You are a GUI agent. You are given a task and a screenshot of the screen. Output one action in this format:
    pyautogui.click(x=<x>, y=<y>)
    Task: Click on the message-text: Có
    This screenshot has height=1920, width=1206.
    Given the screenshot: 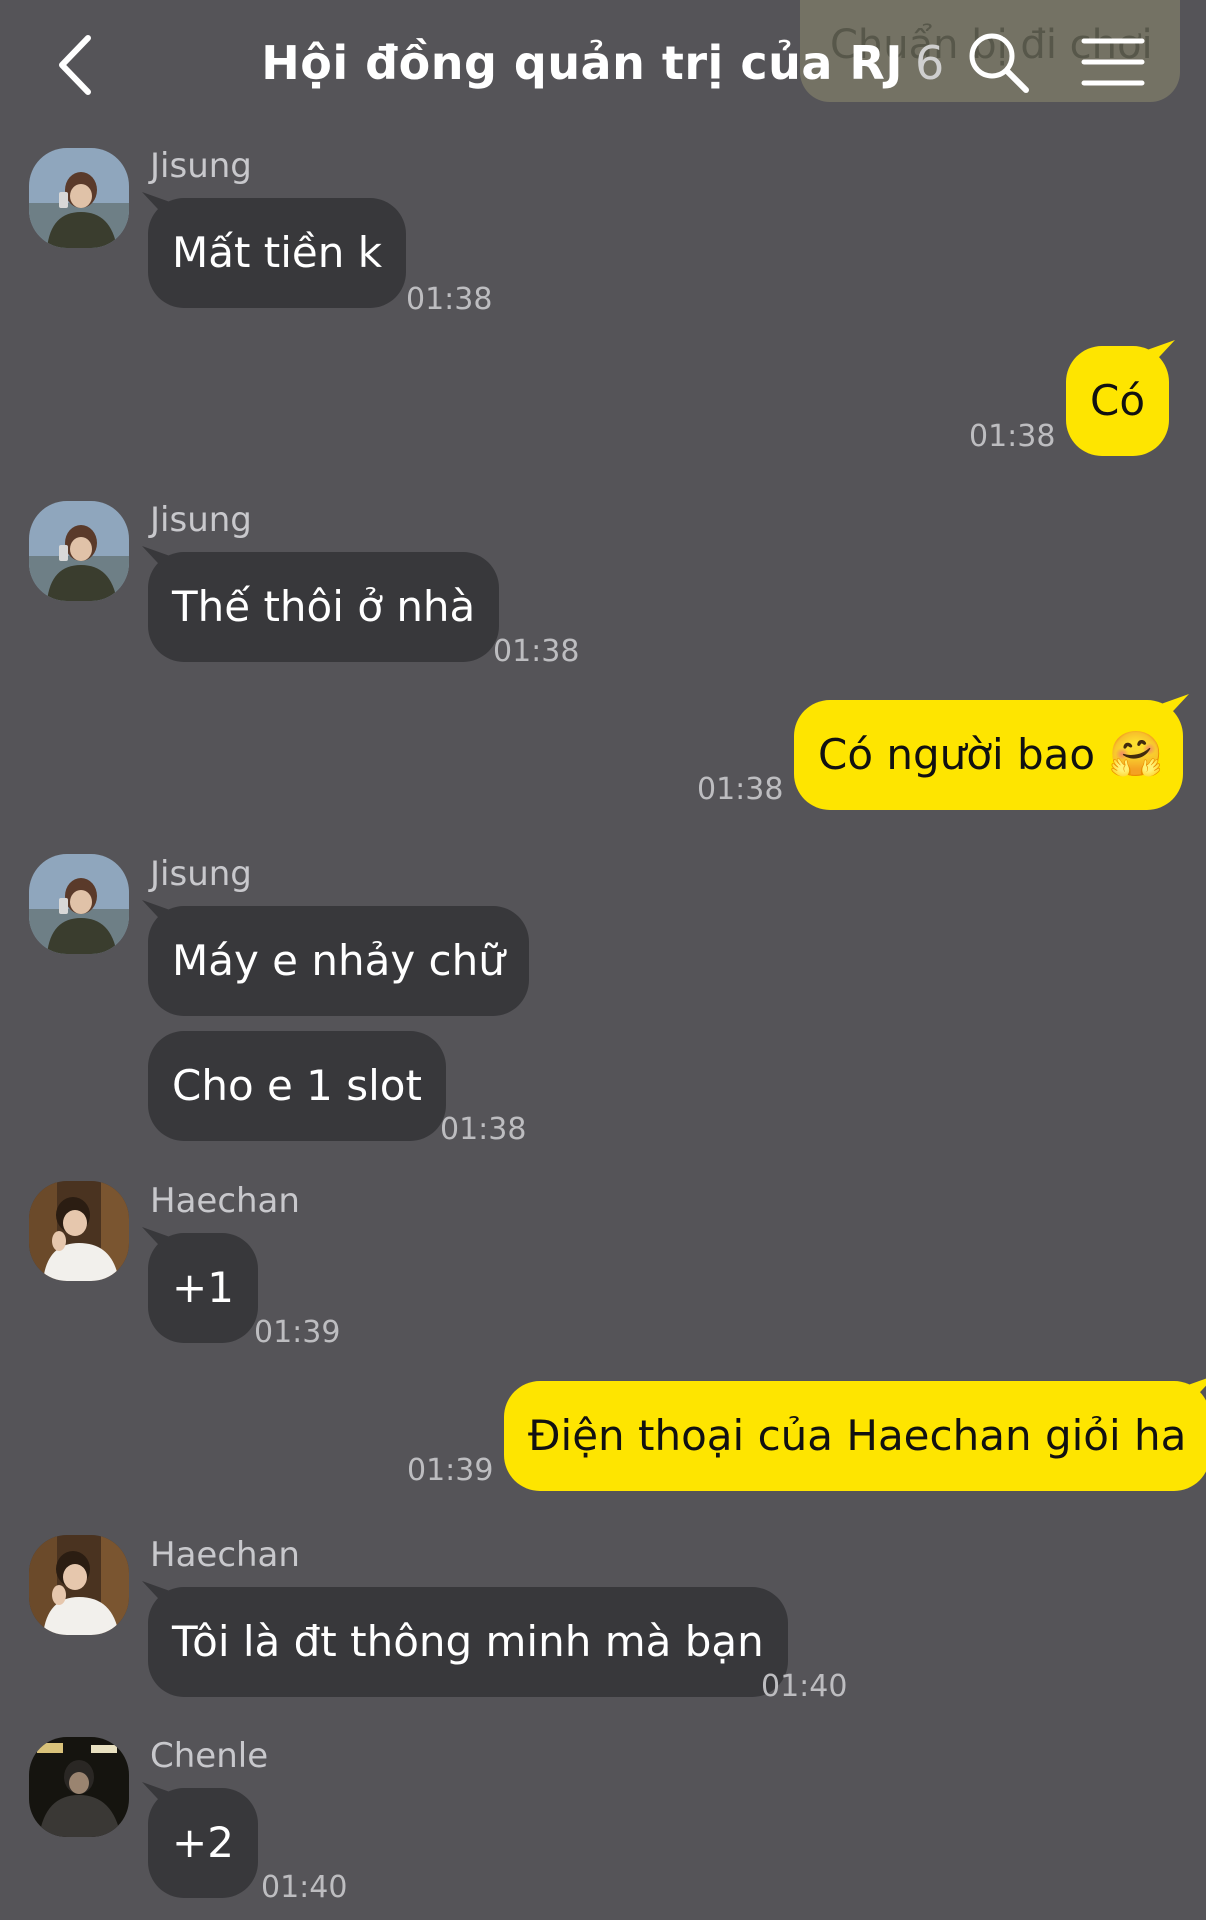 What is the action you would take?
    pyautogui.click(x=1118, y=400)
    